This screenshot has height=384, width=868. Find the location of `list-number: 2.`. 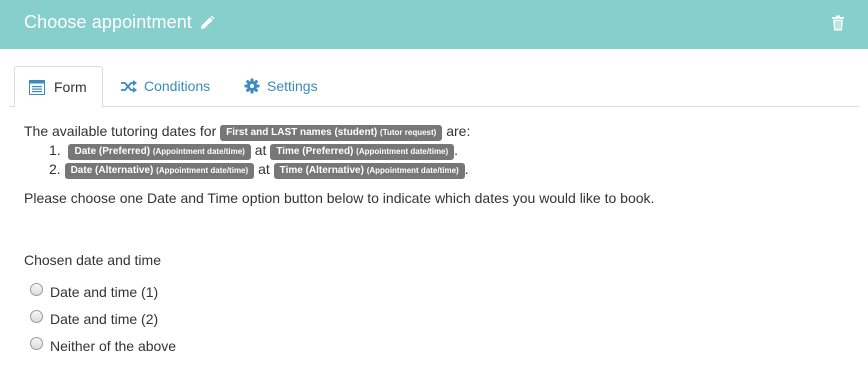

list-number: 2. is located at coordinates (55, 169).